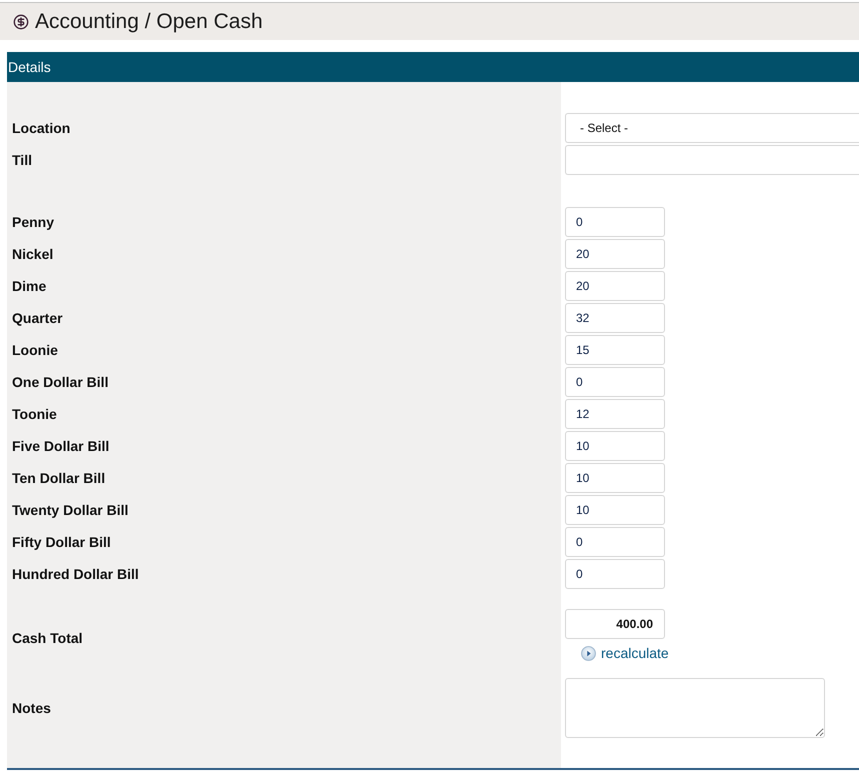 The height and width of the screenshot is (784, 859). I want to click on total-input: 400.00, so click(615, 624).